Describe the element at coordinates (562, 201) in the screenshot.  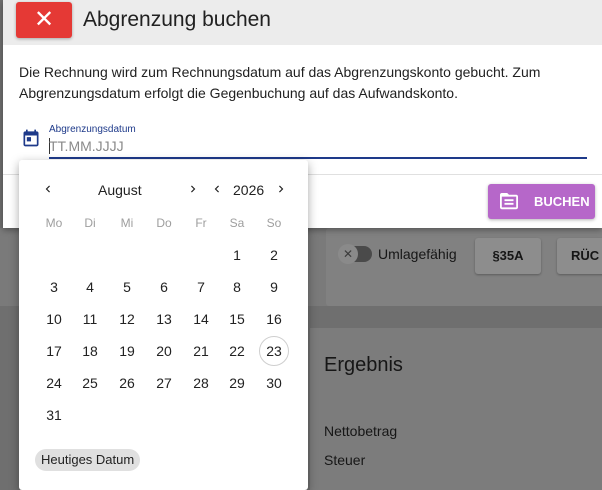
I see `book-button-label: BUCHEN` at that location.